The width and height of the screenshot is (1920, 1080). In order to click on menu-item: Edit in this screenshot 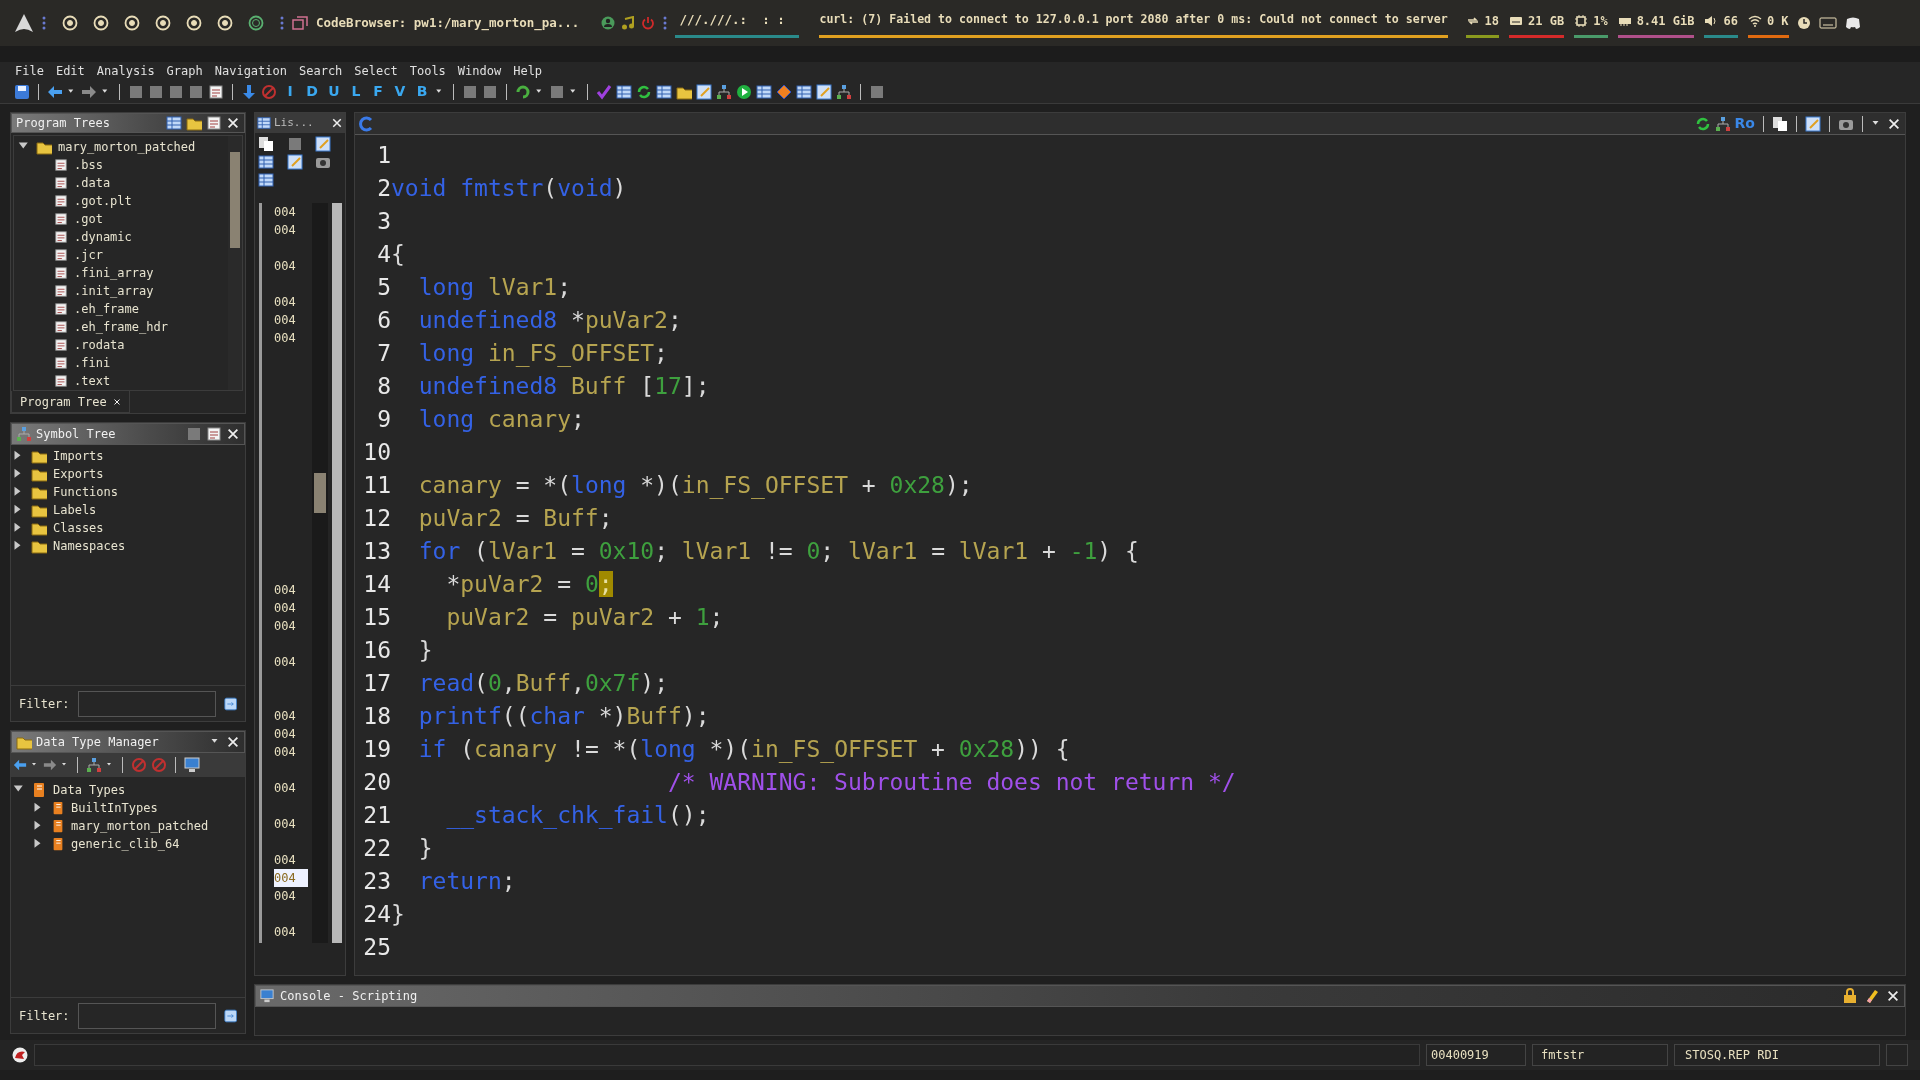, I will do `click(70, 71)`.